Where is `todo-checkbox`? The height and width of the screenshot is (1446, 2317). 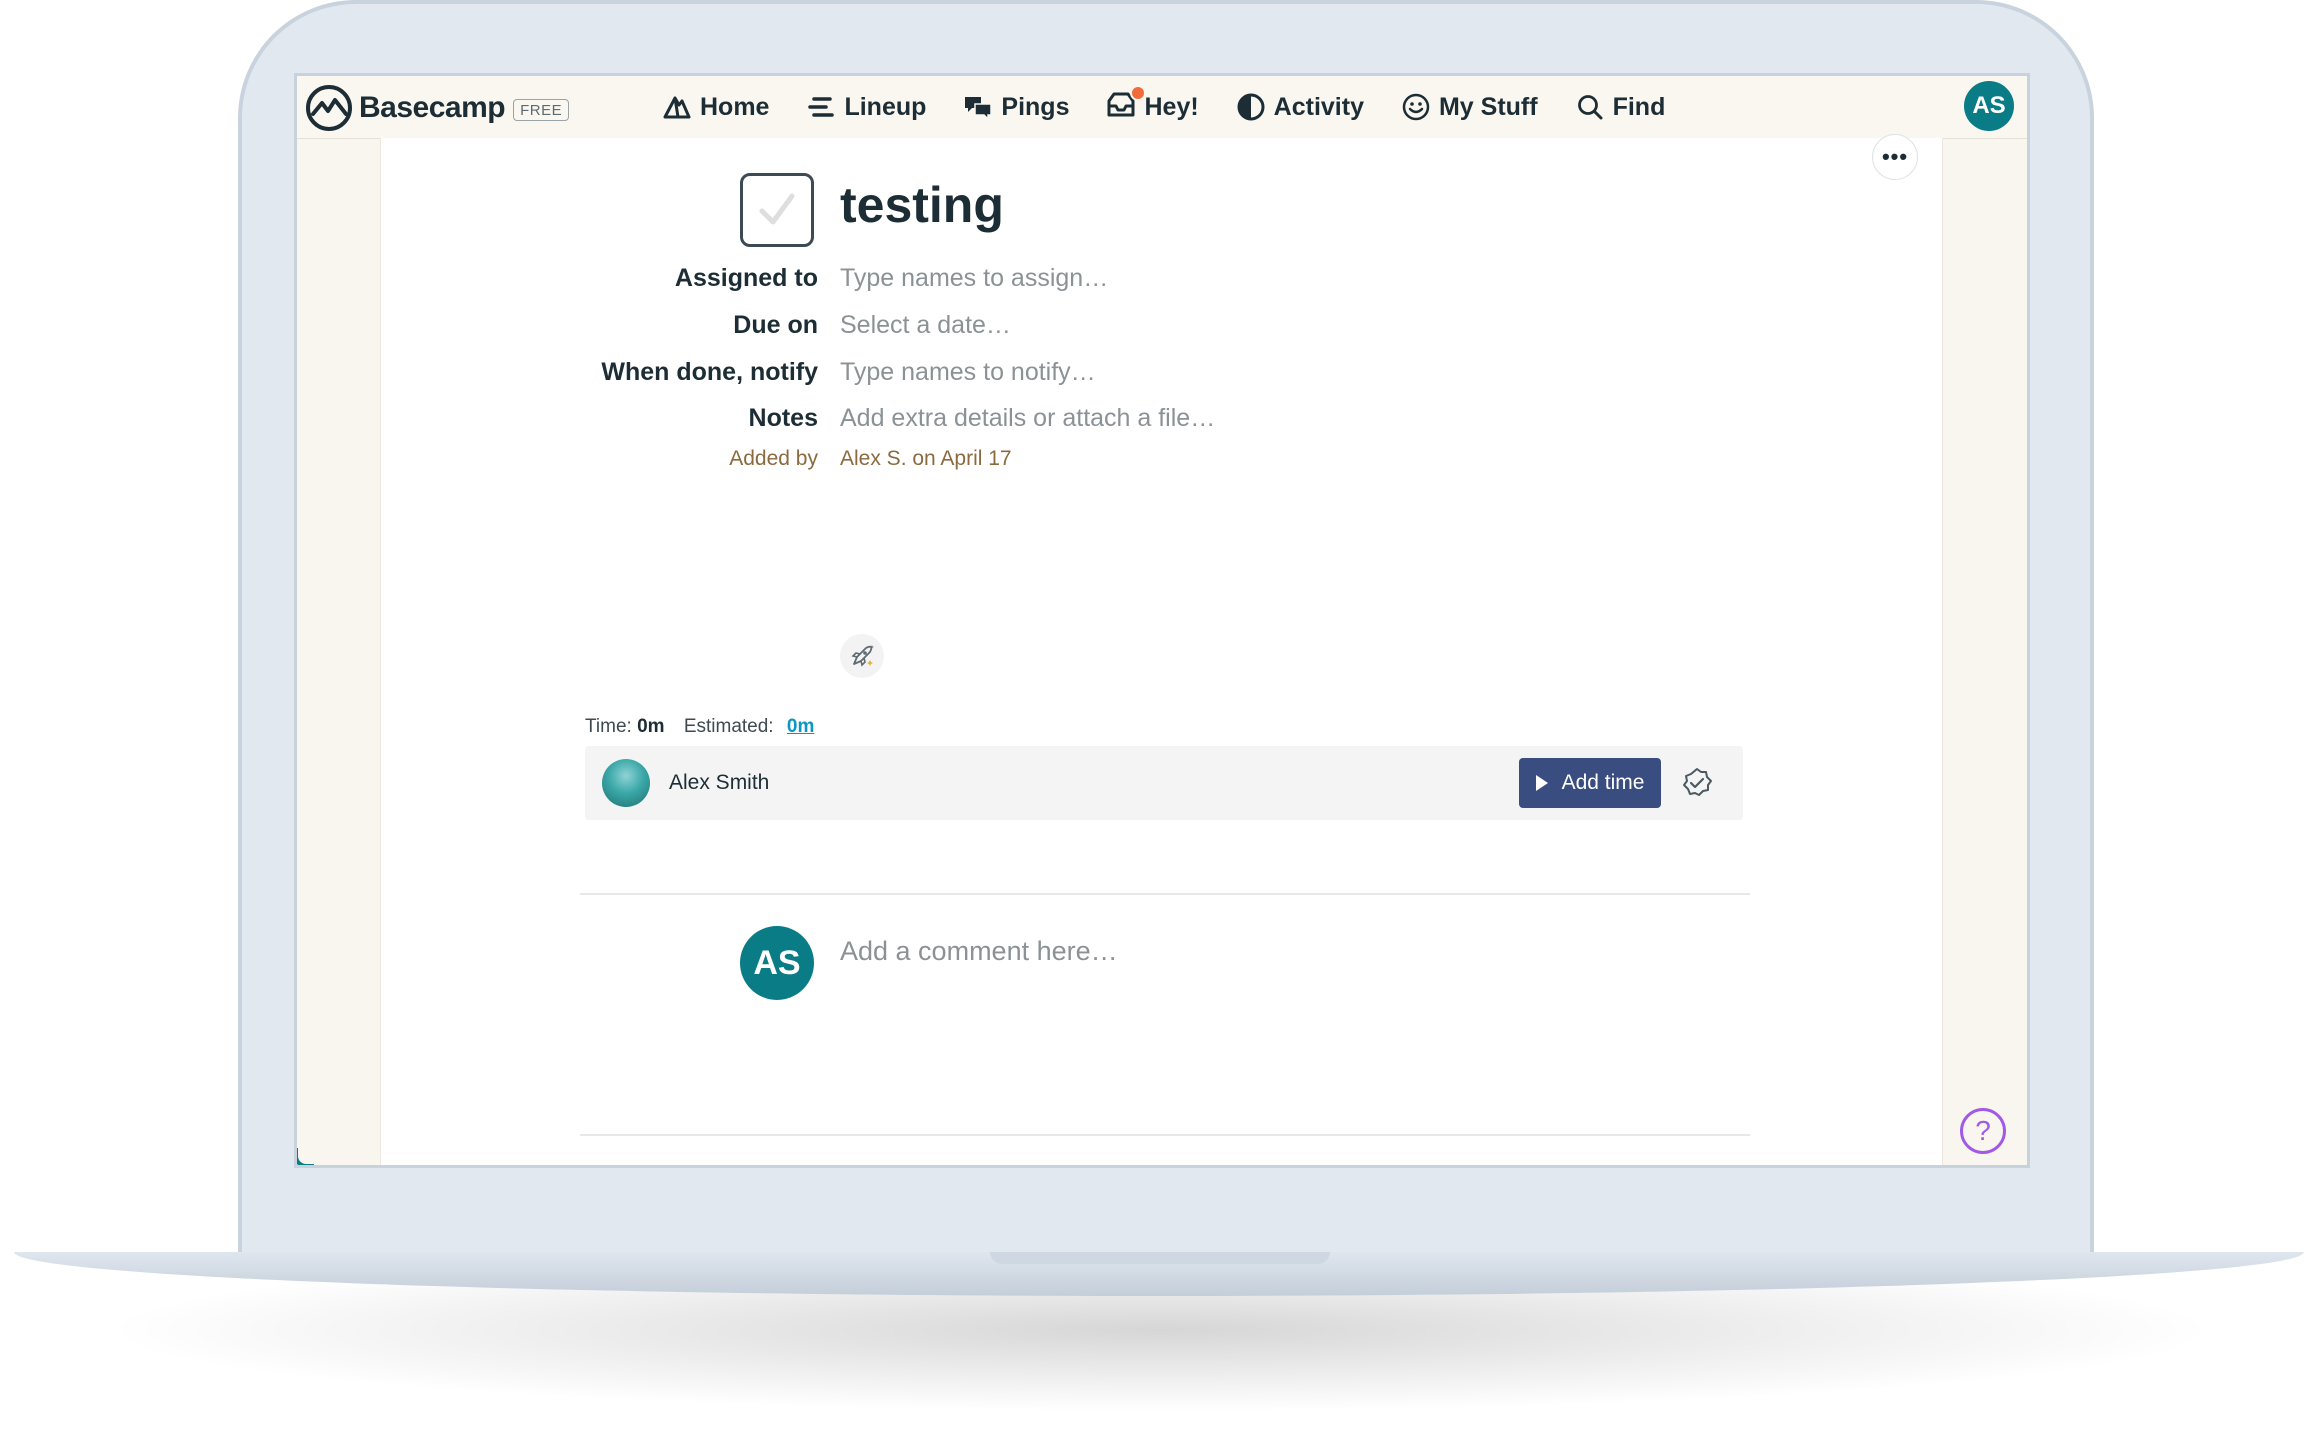 todo-checkbox is located at coordinates (777, 210).